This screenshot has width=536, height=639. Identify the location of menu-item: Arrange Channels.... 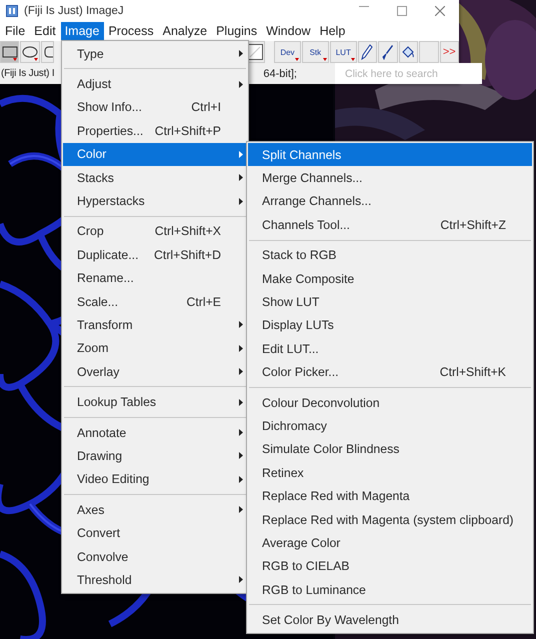
(390, 202).